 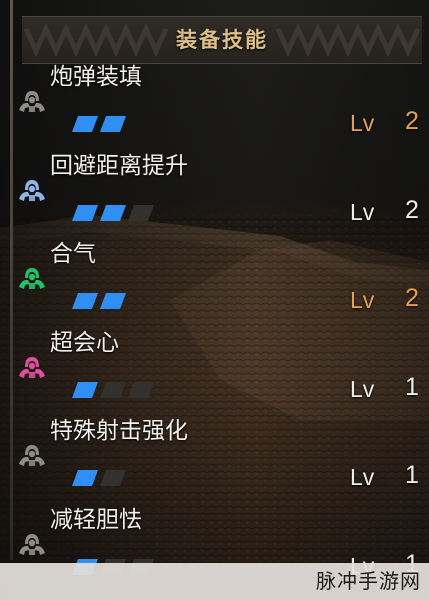 What do you see at coordinates (214, 283) in the screenshot?
I see `skill-row: 合气 Lv 2` at bounding box center [214, 283].